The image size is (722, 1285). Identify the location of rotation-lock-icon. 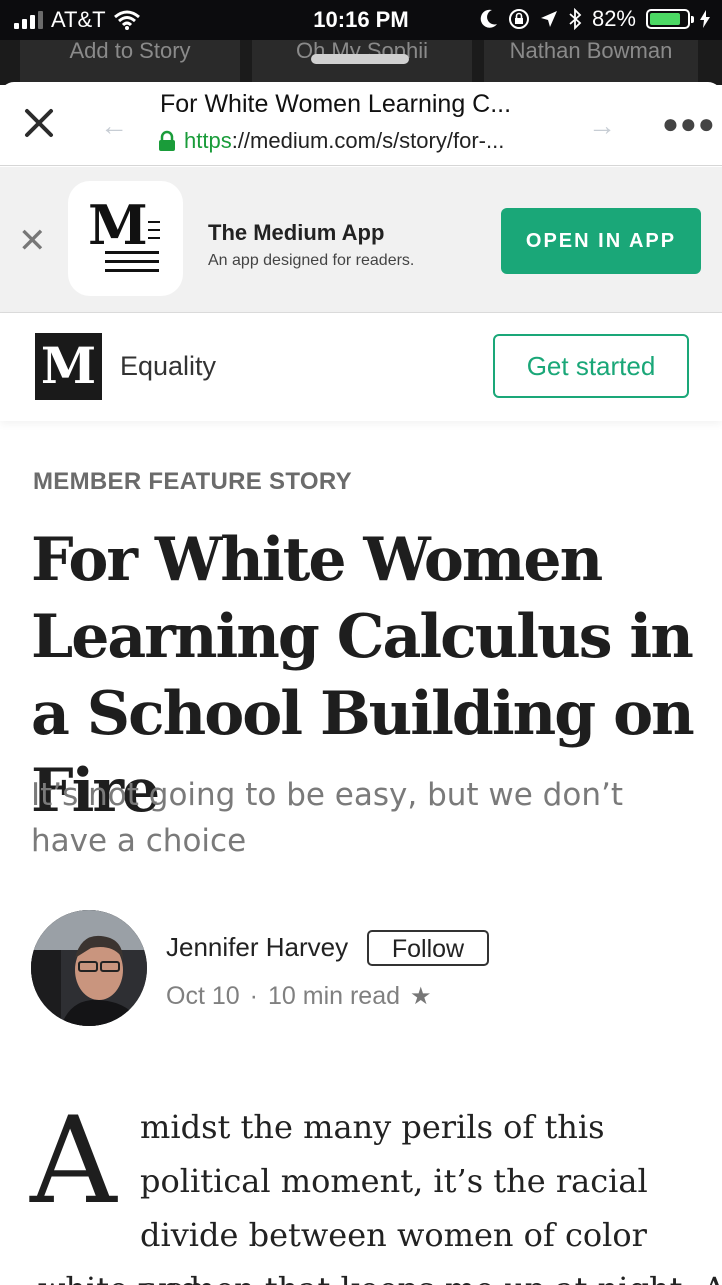
(518, 19).